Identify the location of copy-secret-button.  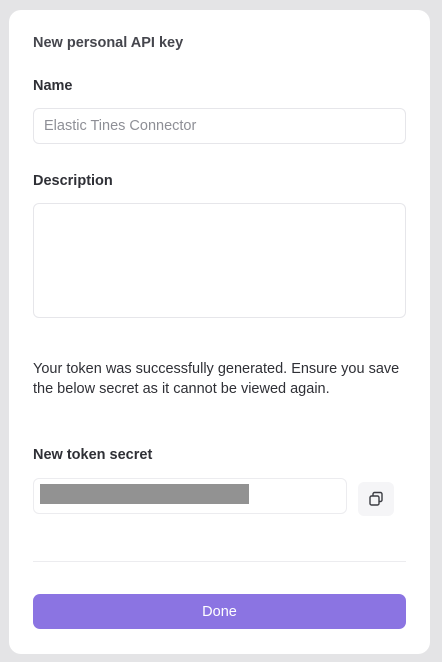
(376, 499).